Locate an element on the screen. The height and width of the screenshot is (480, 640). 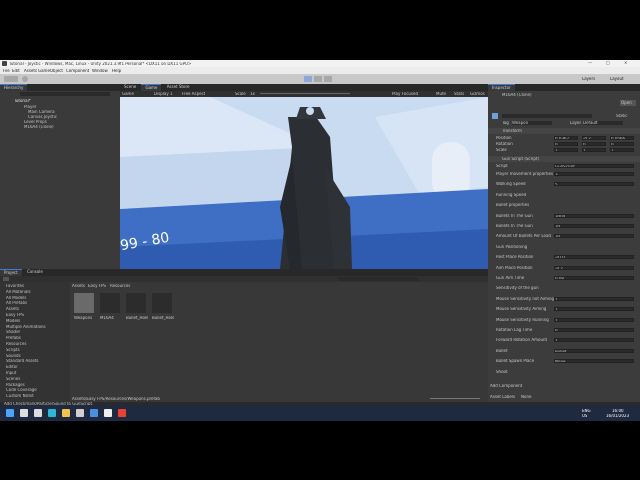
language-indicator: ENG is located at coordinates (586, 411).